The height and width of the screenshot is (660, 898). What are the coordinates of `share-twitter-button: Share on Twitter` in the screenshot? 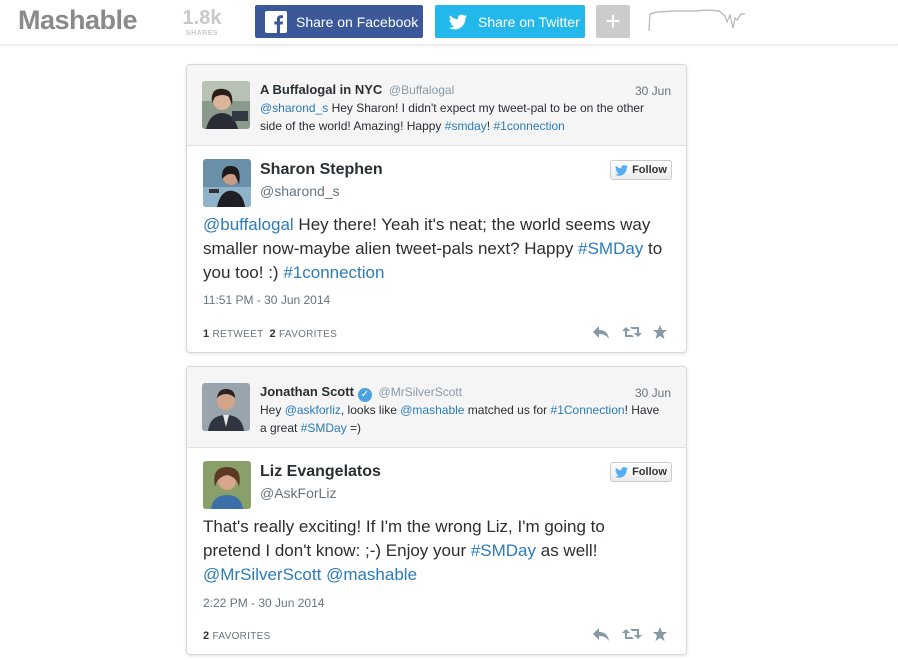 It's located at (510, 21).